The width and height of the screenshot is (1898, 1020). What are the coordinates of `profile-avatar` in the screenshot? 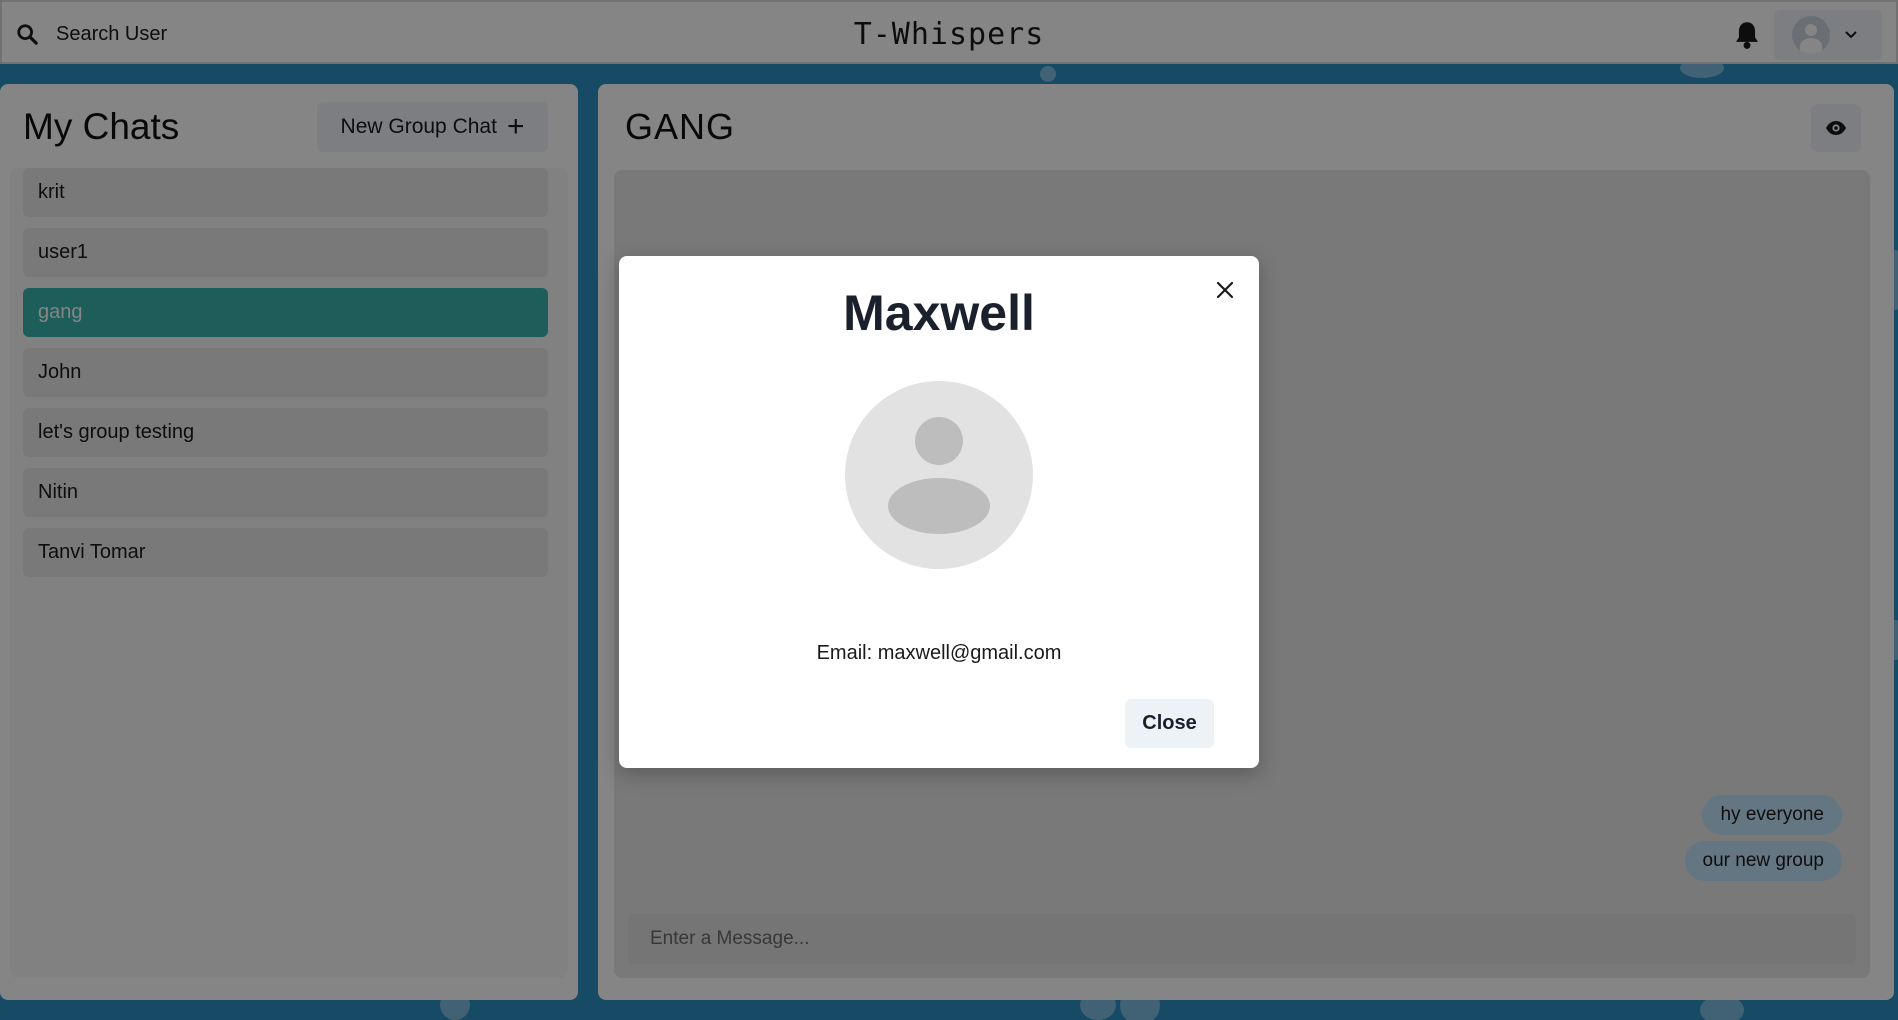 It's located at (939, 475).